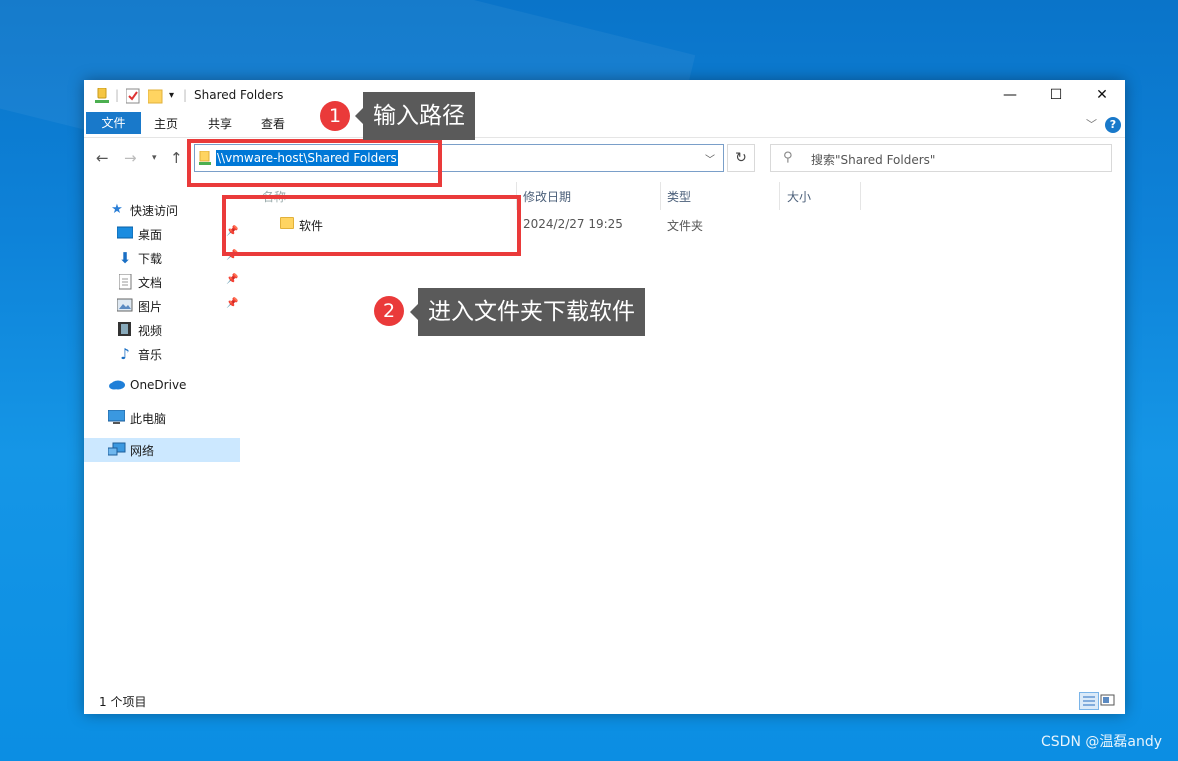 Image resolution: width=1178 pixels, height=761 pixels. What do you see at coordinates (685, 226) in the screenshot?
I see `file-type: 文件夹` at bounding box center [685, 226].